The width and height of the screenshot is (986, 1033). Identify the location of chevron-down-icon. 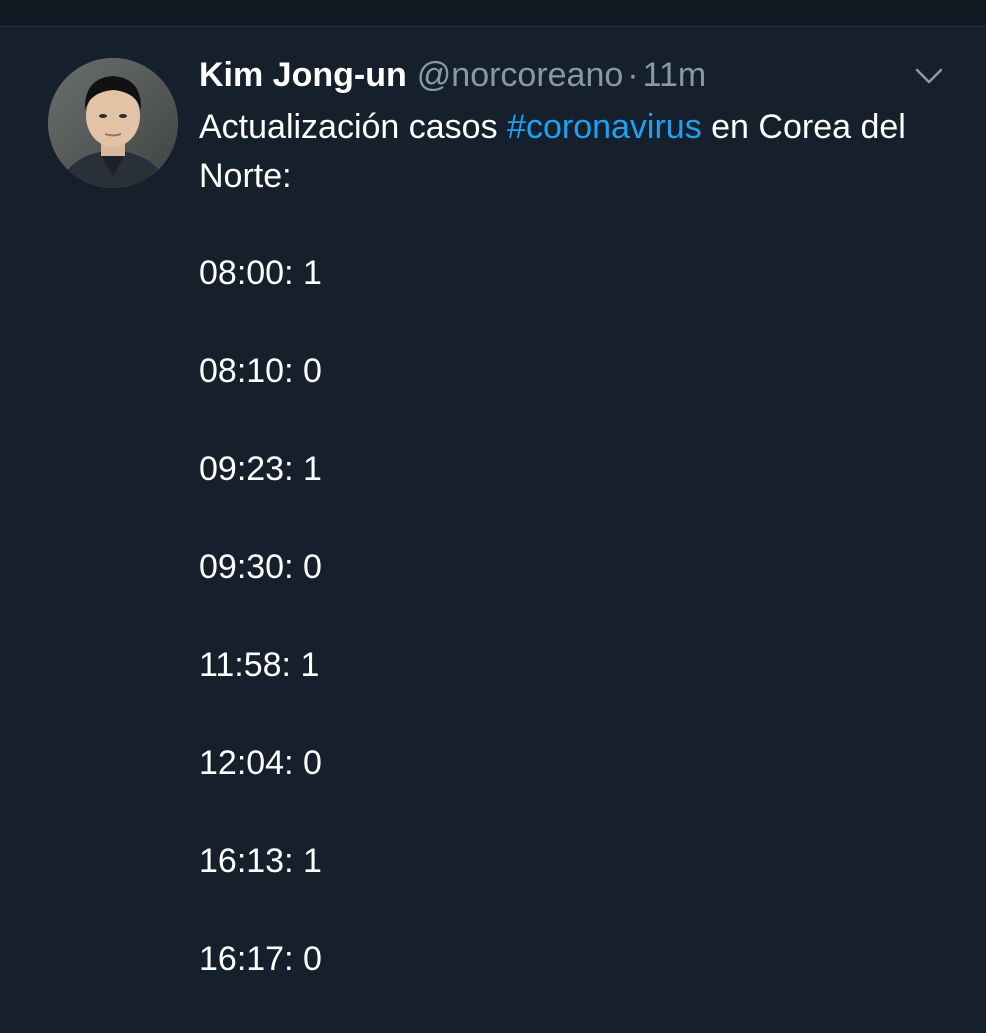
(929, 76).